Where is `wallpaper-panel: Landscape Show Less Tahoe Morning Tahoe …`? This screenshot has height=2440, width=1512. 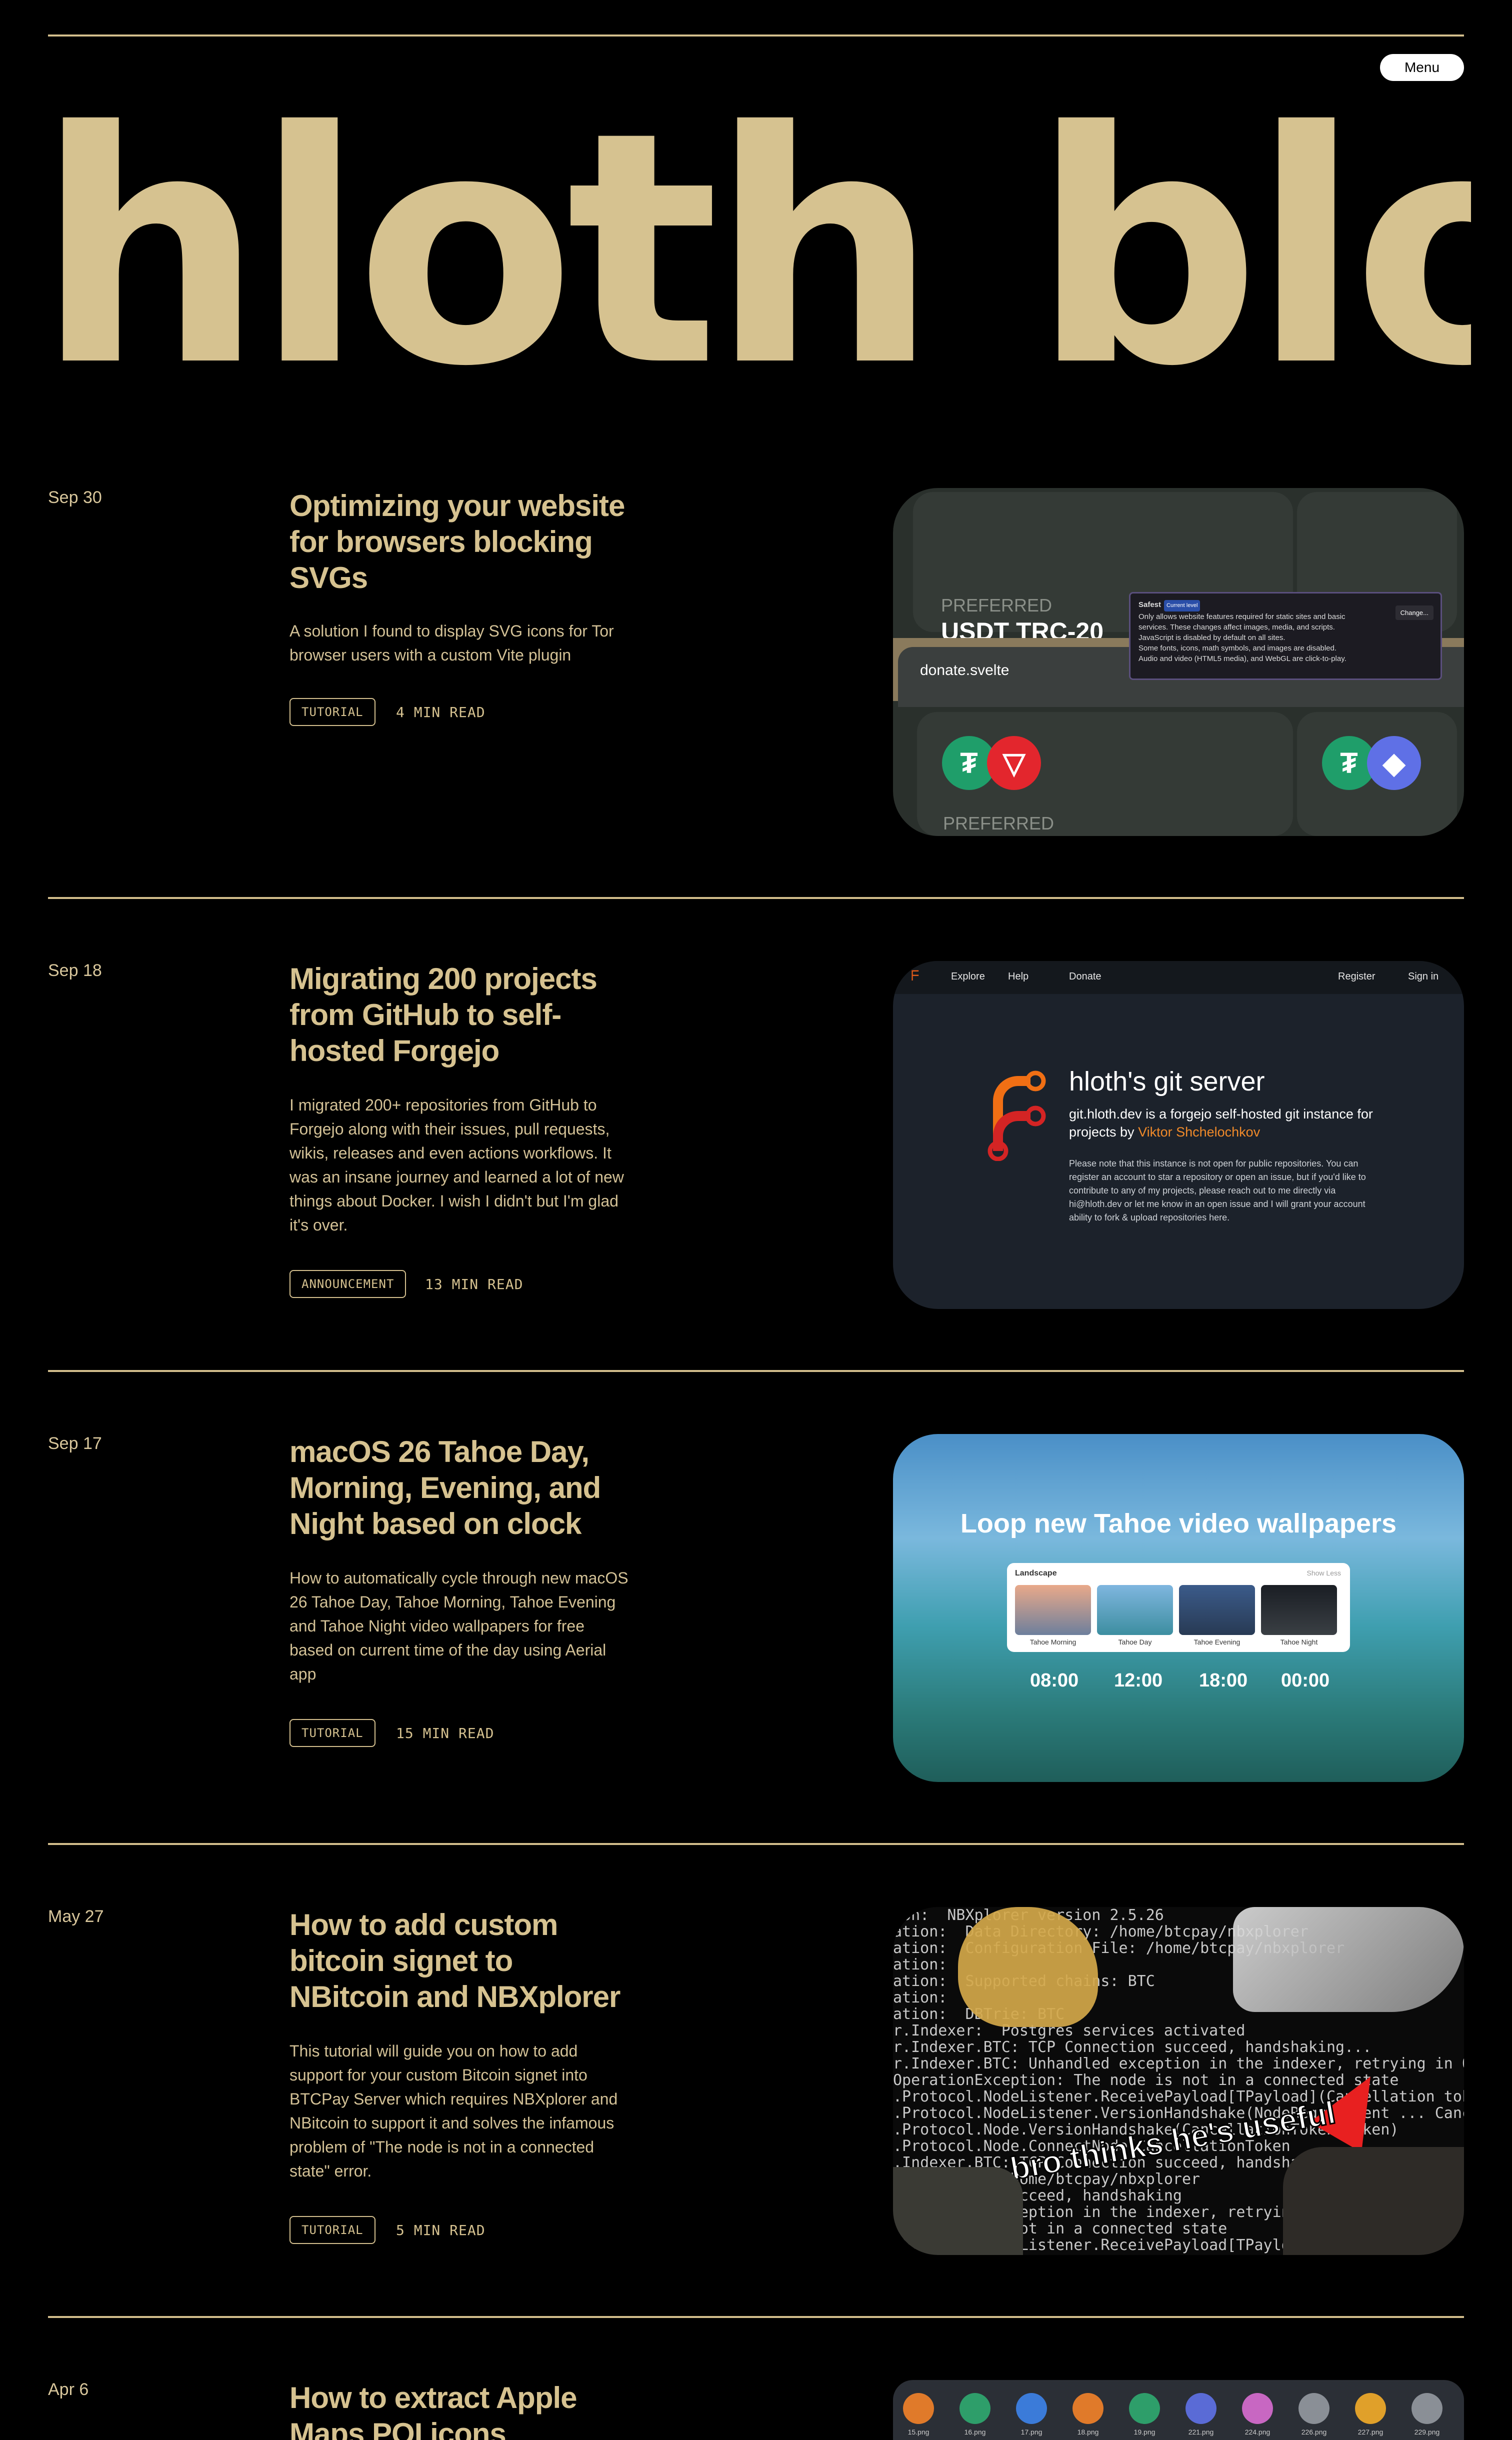
wallpaper-panel: Landscape Show Less Tahoe Morning Tahoe … is located at coordinates (1178, 1607).